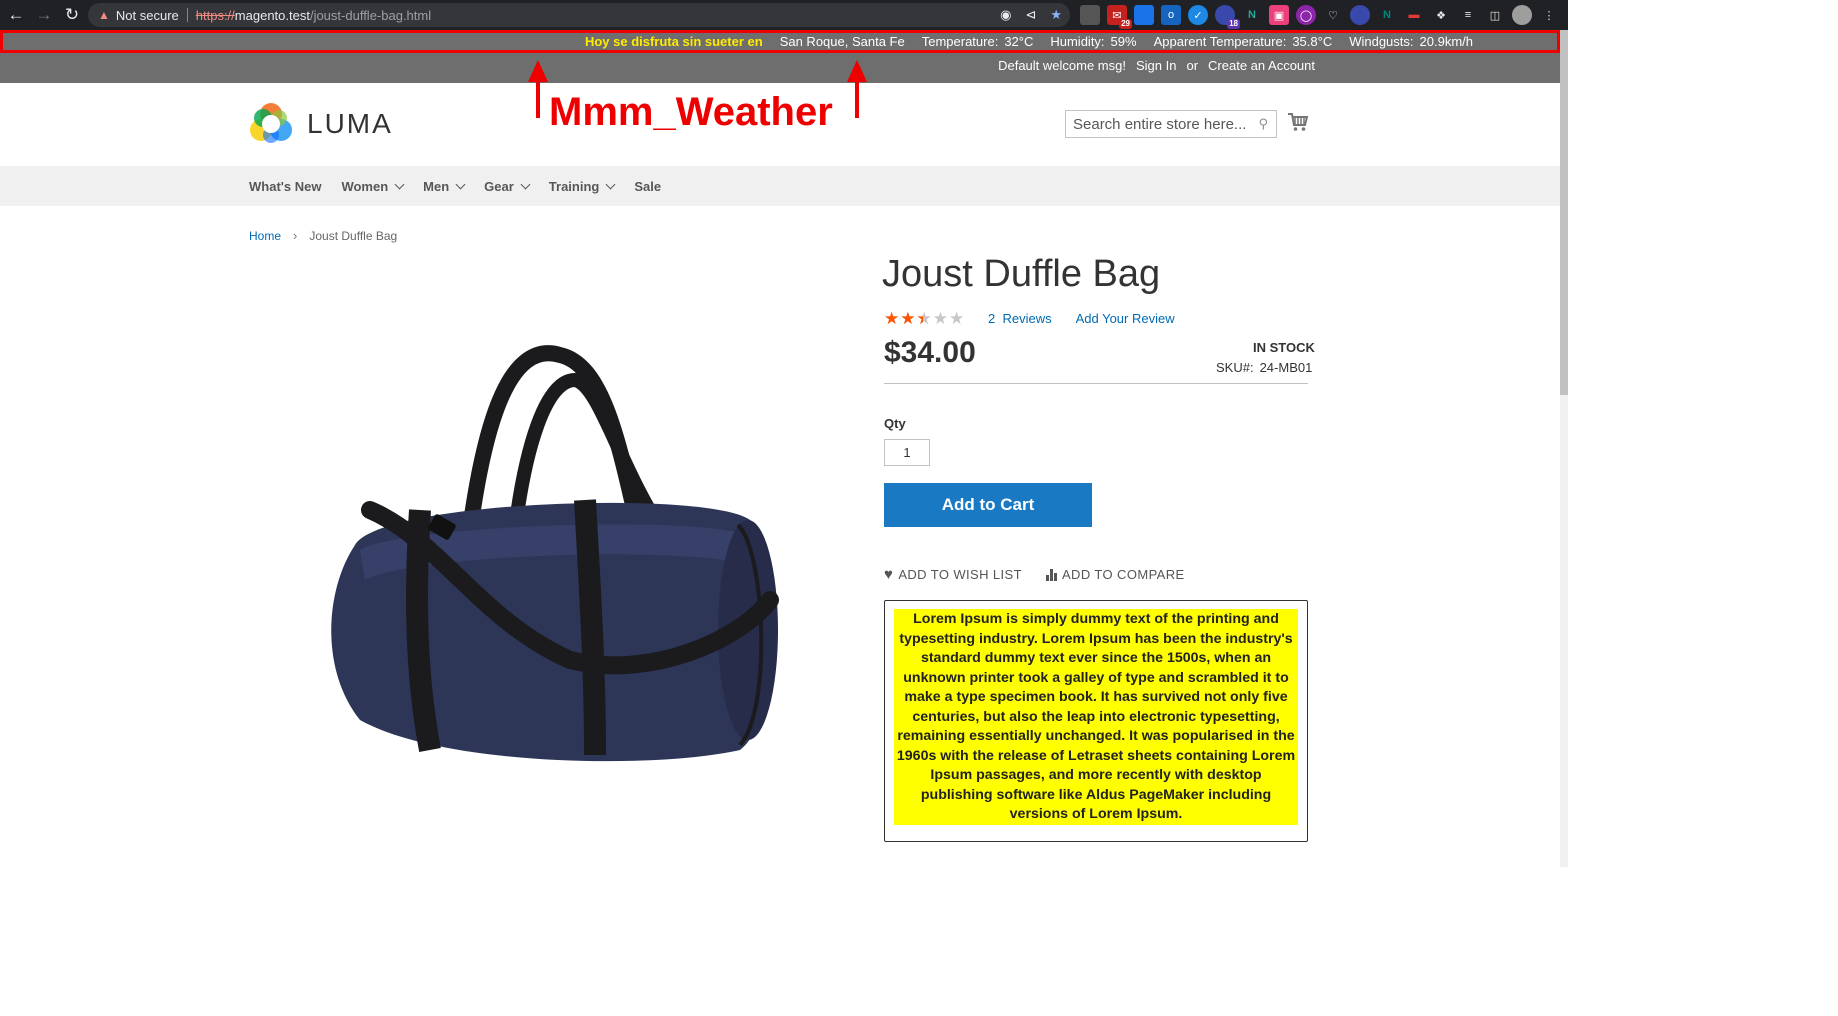  What do you see at coordinates (895, 423) in the screenshot?
I see `qty-label: Qty` at bounding box center [895, 423].